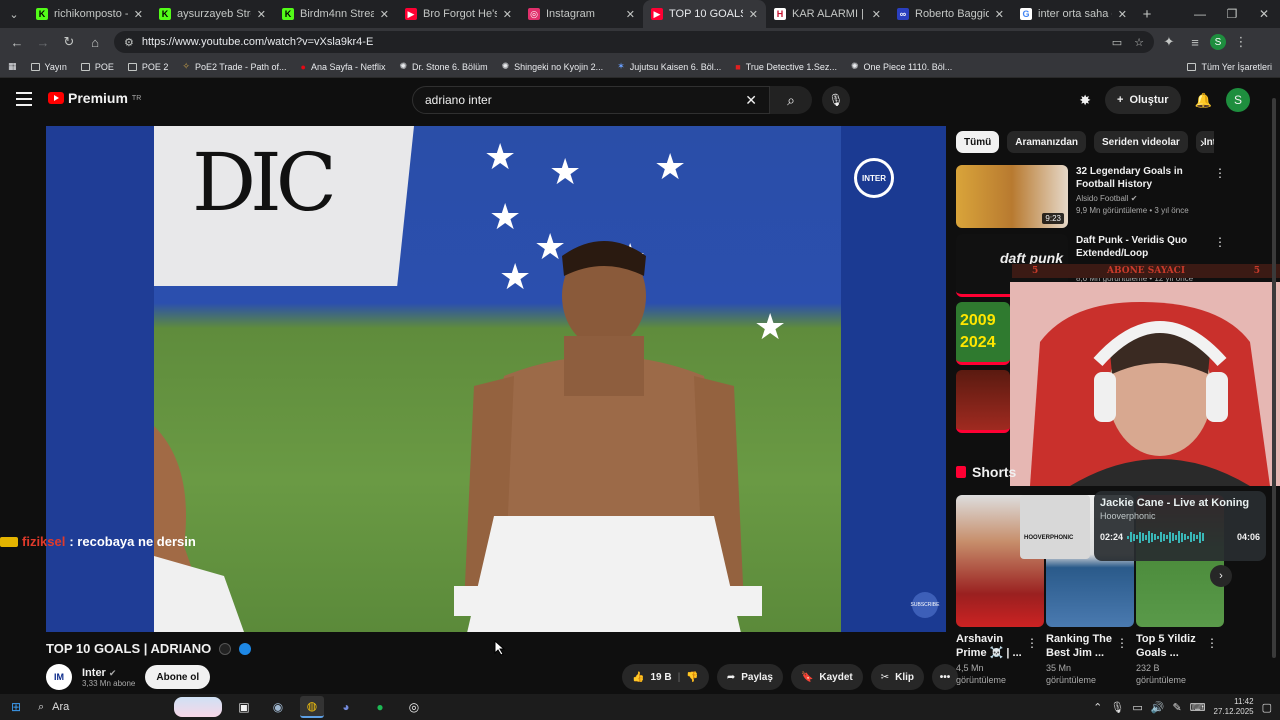 This screenshot has width=1280, height=720. I want to click on spotify-icon: ●, so click(380, 707).